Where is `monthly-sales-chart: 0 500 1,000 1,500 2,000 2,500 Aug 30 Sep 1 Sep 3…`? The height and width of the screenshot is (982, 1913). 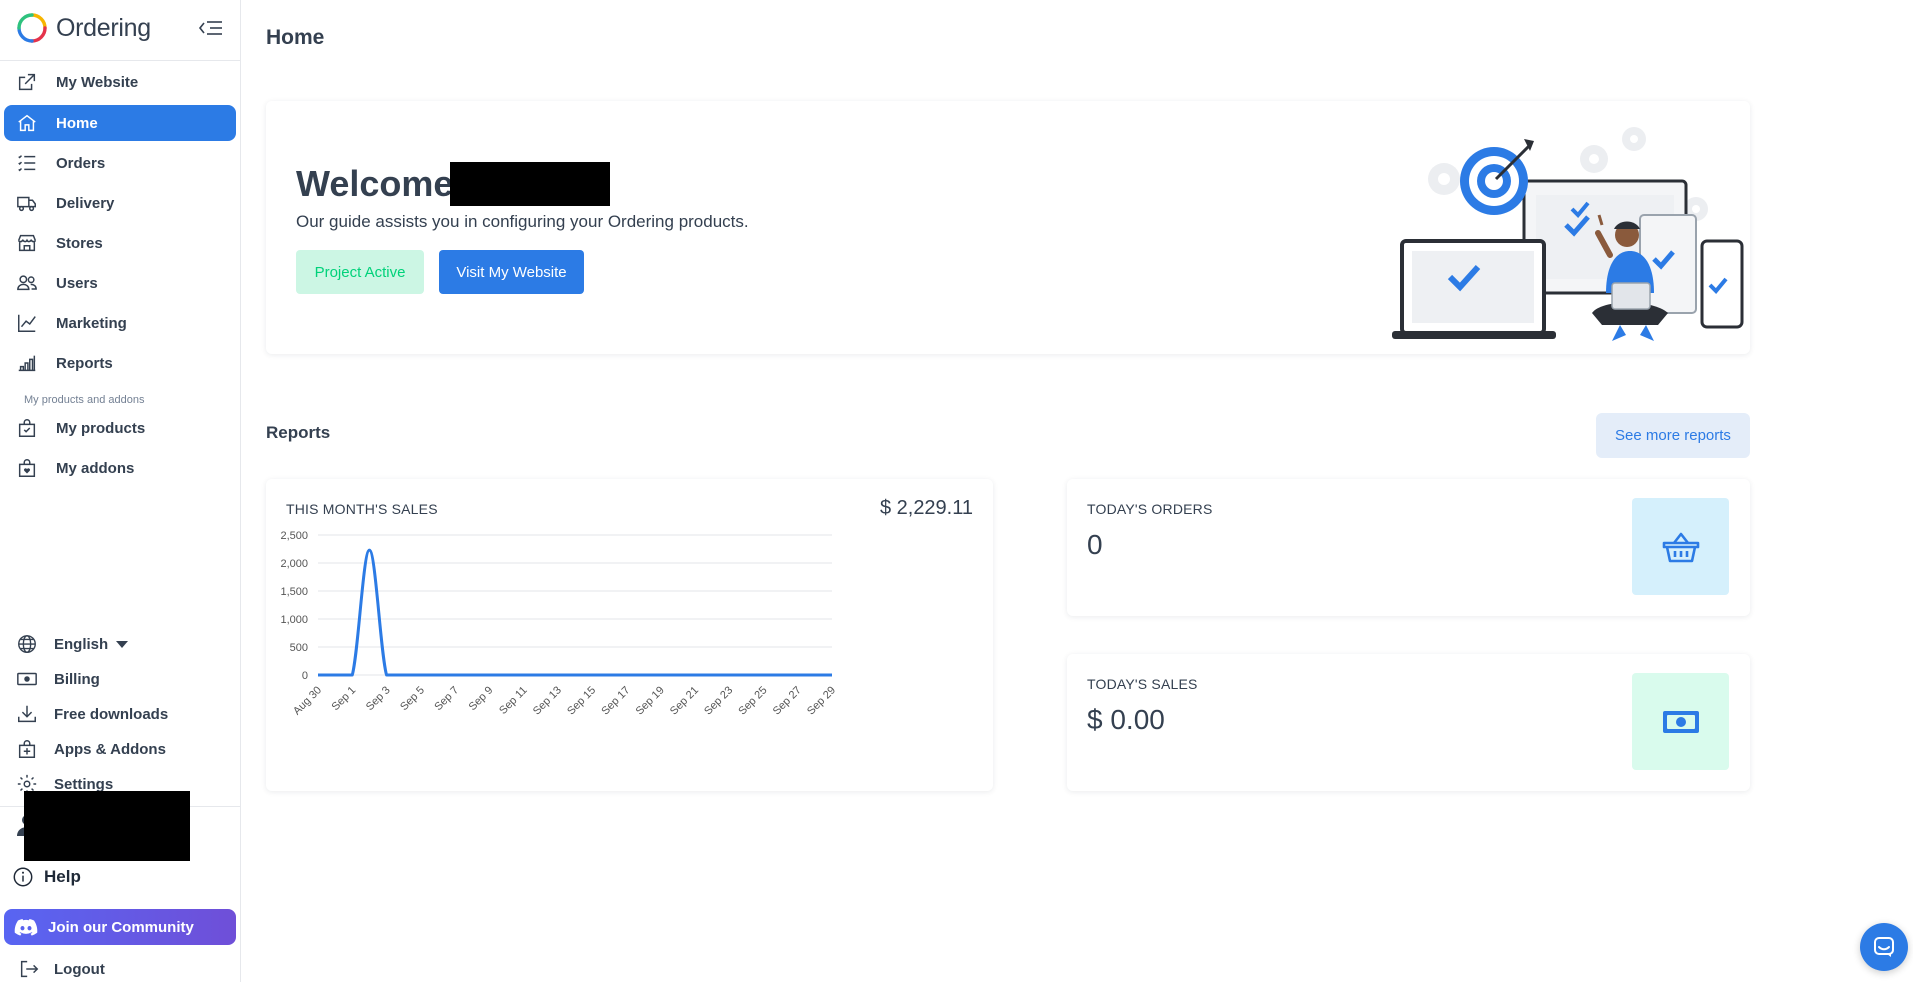
monthly-sales-chart: 0 500 1,000 1,500 2,000 2,500 Aug 30 Sep 1 Sep 3… is located at coordinates (559, 623).